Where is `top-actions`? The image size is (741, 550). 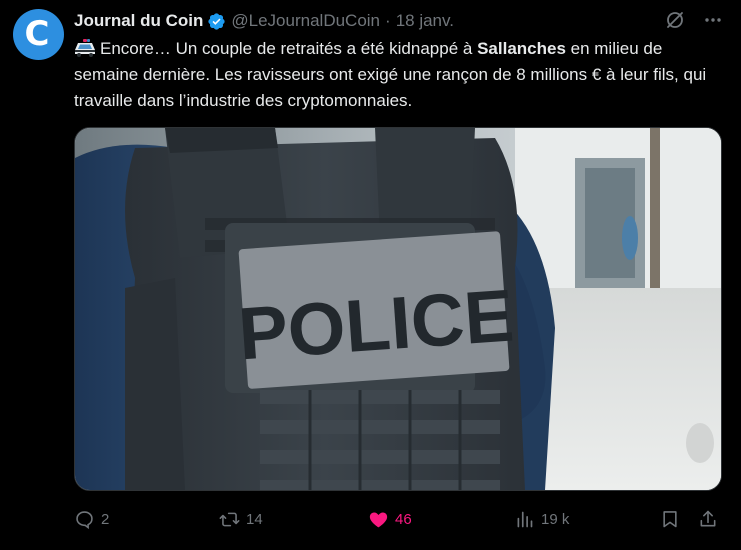 top-actions is located at coordinates (694, 20).